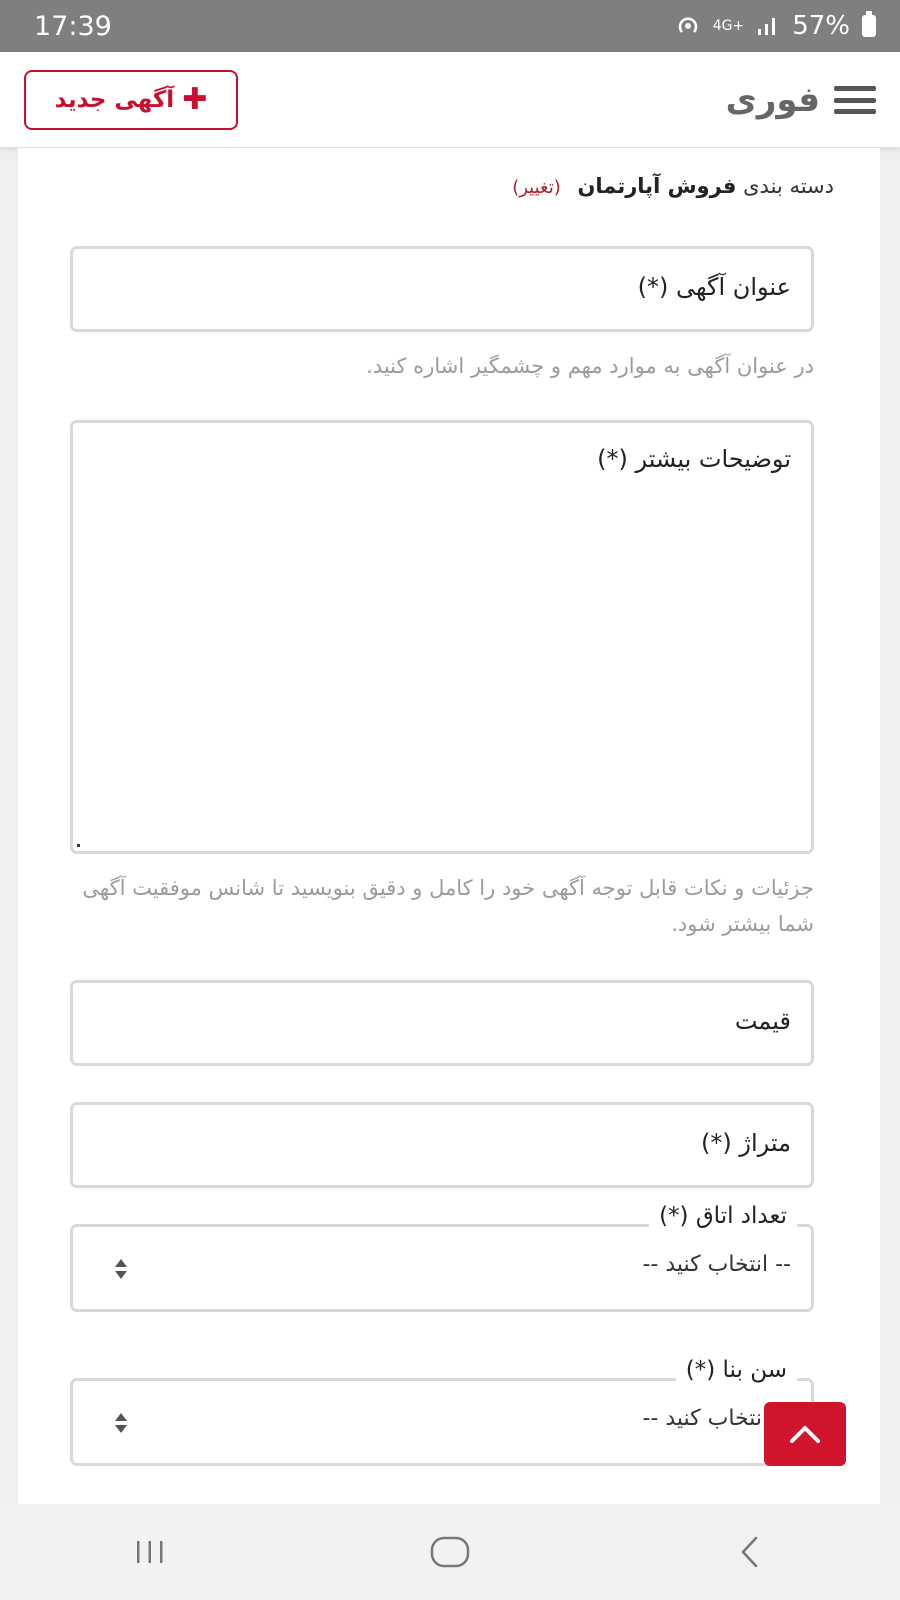 The height and width of the screenshot is (1600, 900). Describe the element at coordinates (773, 100) in the screenshot. I see `brand-title: فوری` at that location.